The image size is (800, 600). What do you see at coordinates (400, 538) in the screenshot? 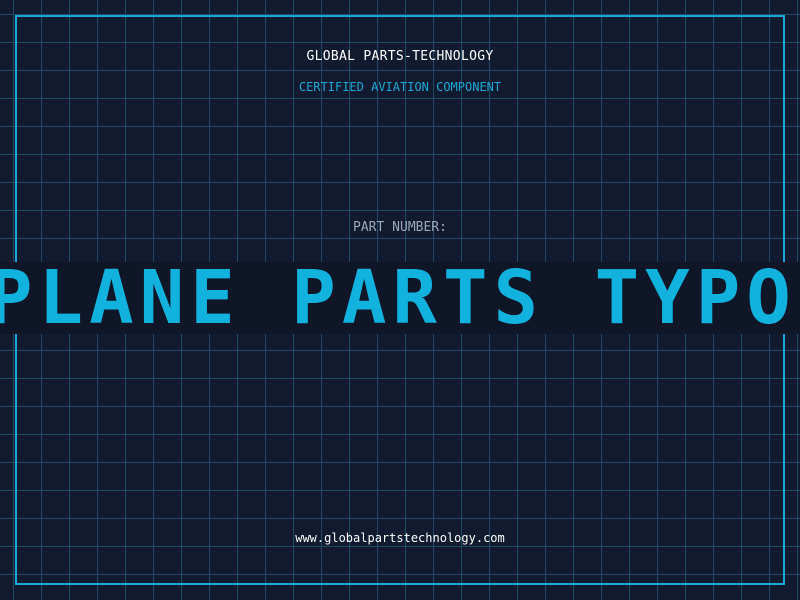
I see `website-url: www.globalpartstechnology.com` at bounding box center [400, 538].